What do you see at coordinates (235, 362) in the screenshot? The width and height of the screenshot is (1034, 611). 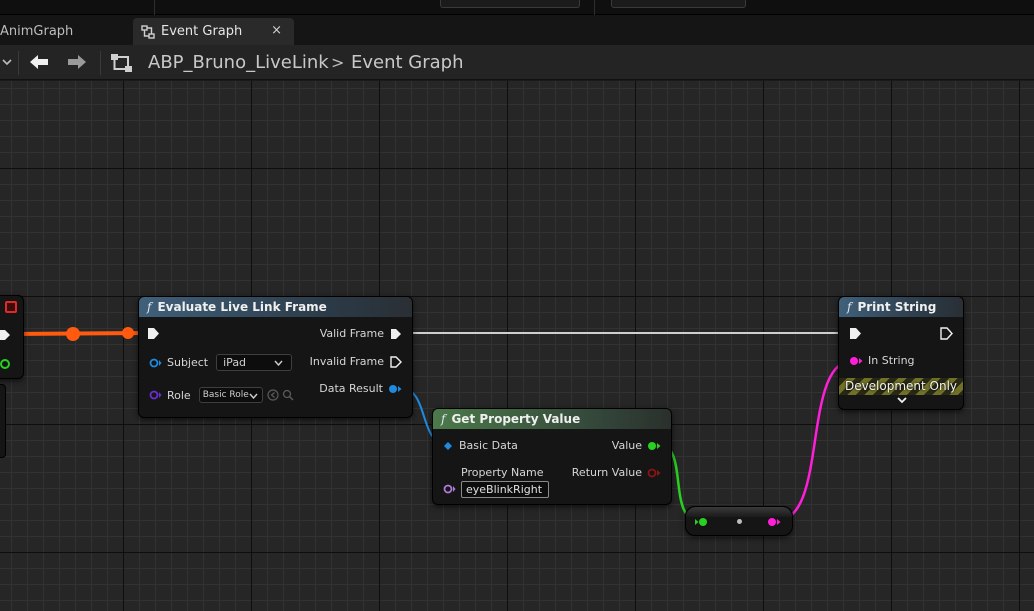 I see `subject-value: iPad` at bounding box center [235, 362].